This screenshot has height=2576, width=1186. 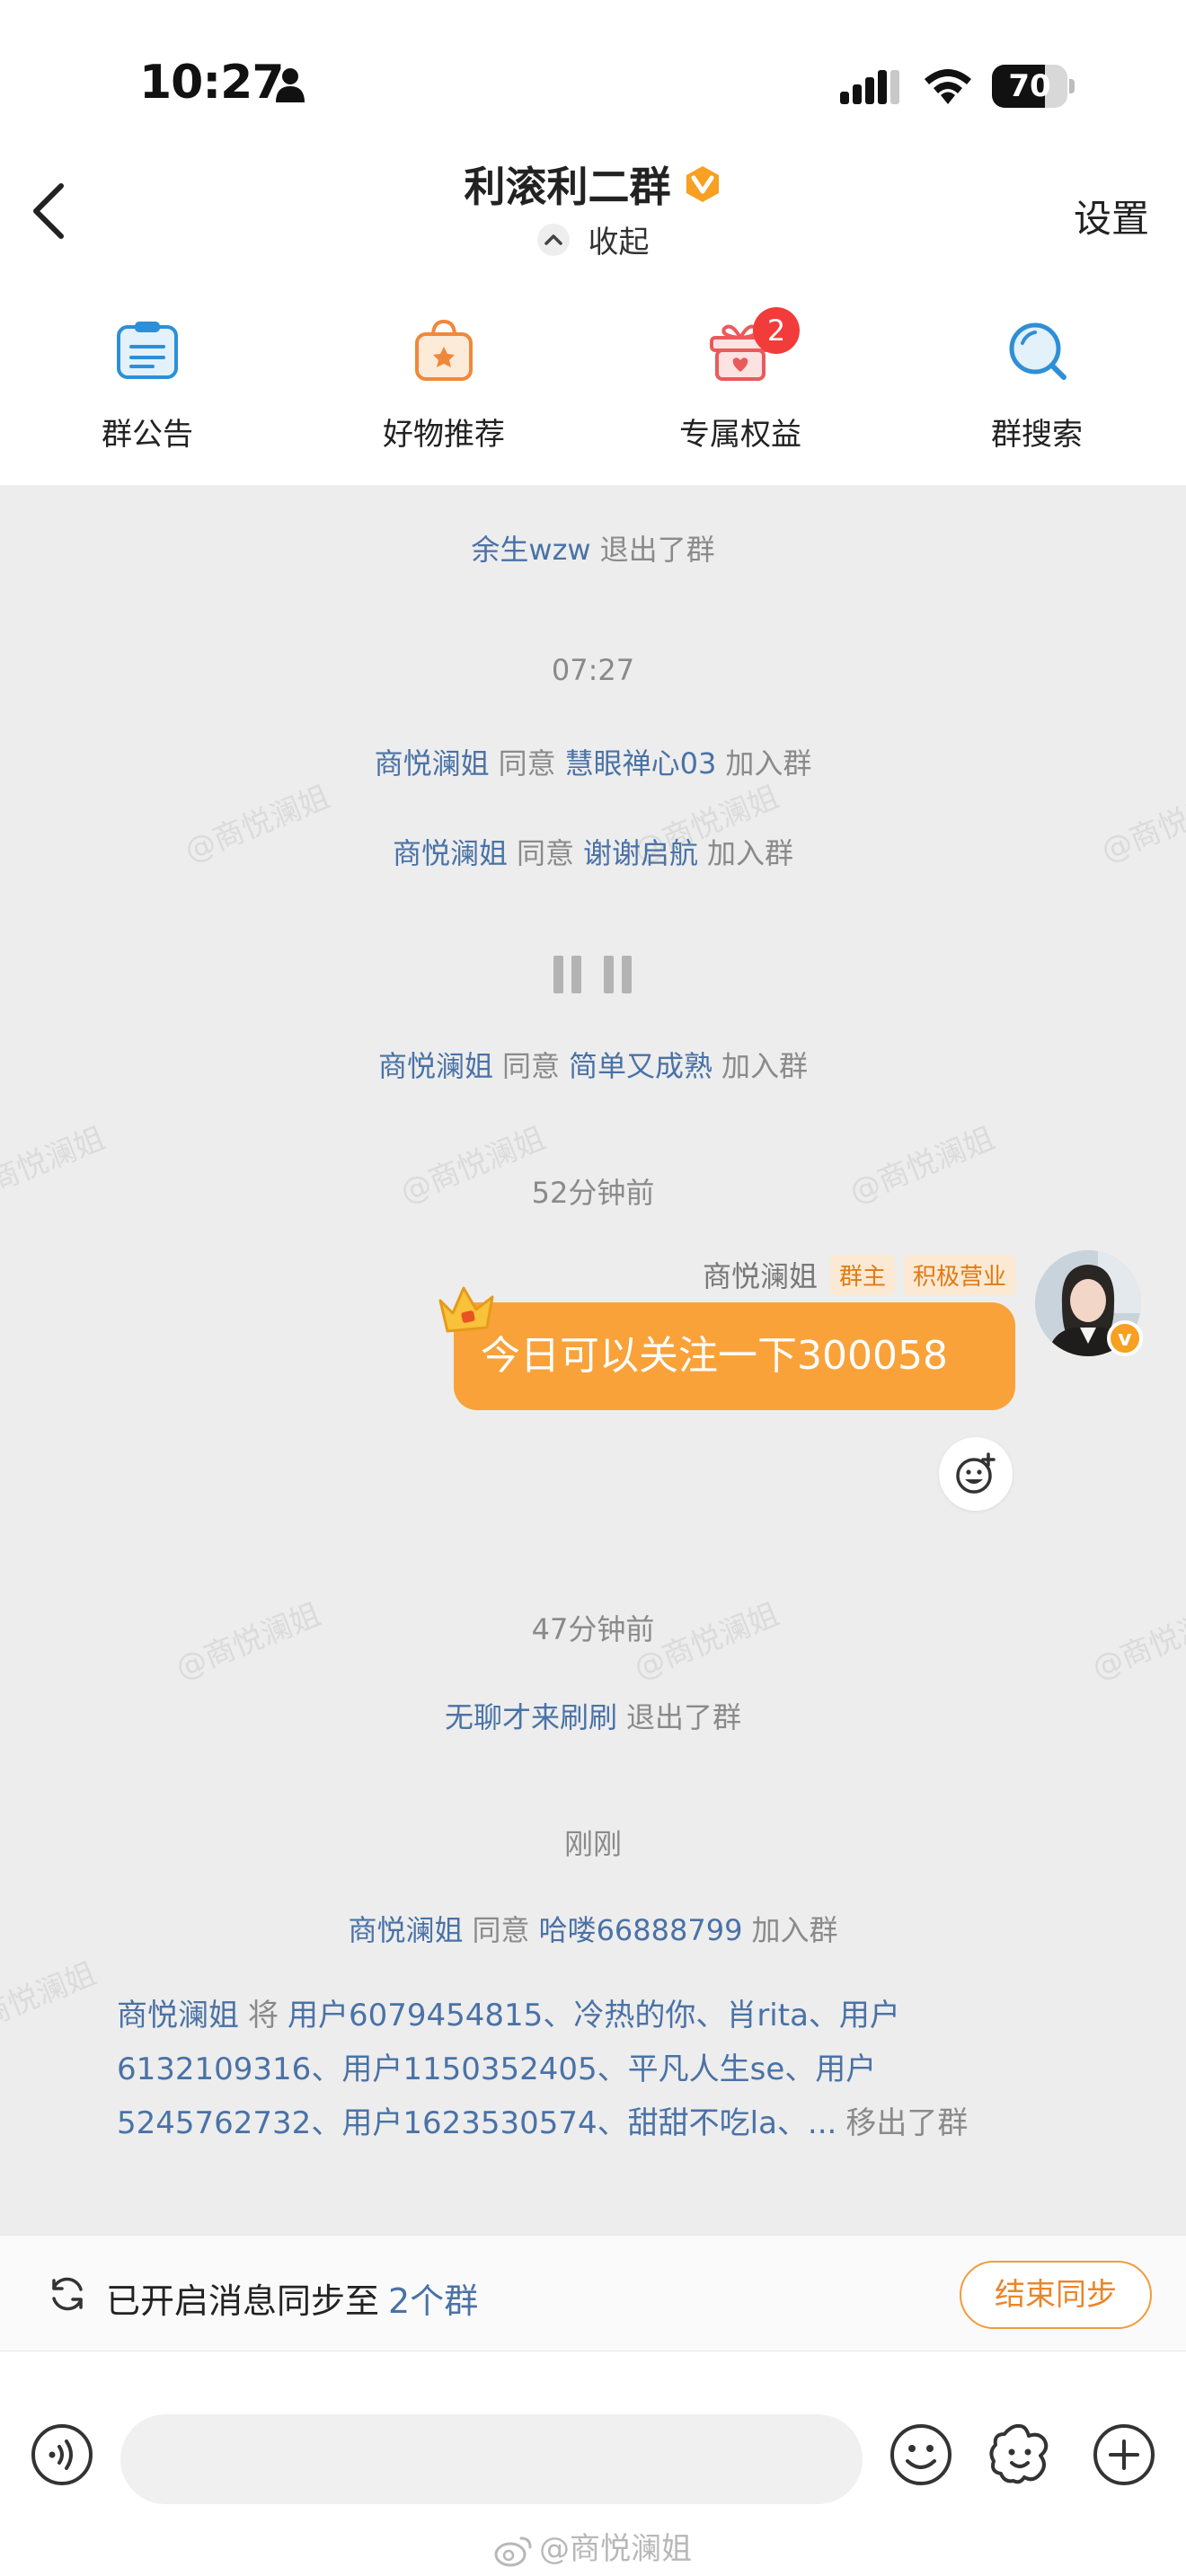 I want to click on add-reaction-button, so click(x=976, y=1474).